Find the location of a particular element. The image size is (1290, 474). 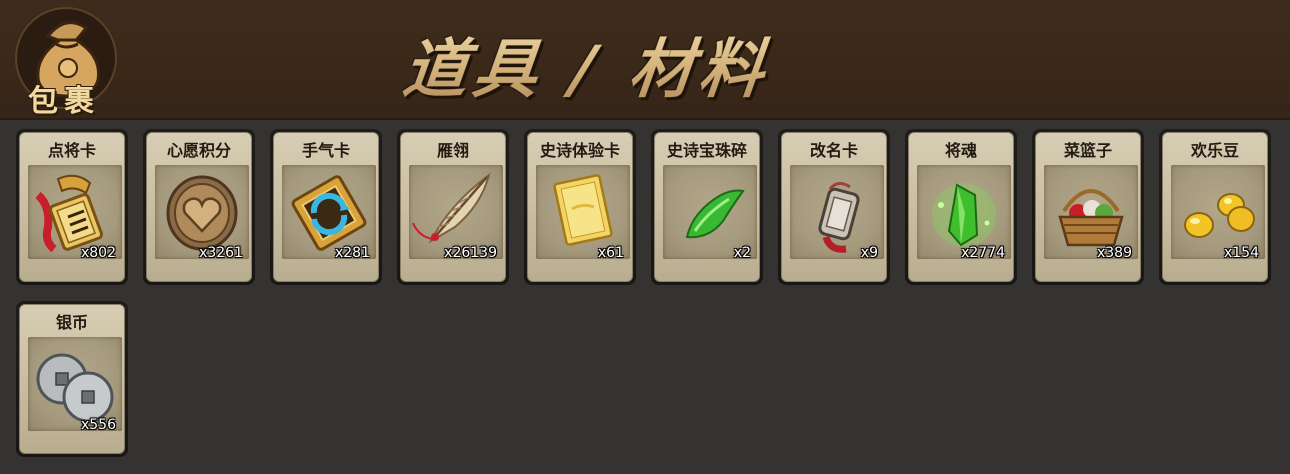

item-count: x802 is located at coordinates (98, 253).